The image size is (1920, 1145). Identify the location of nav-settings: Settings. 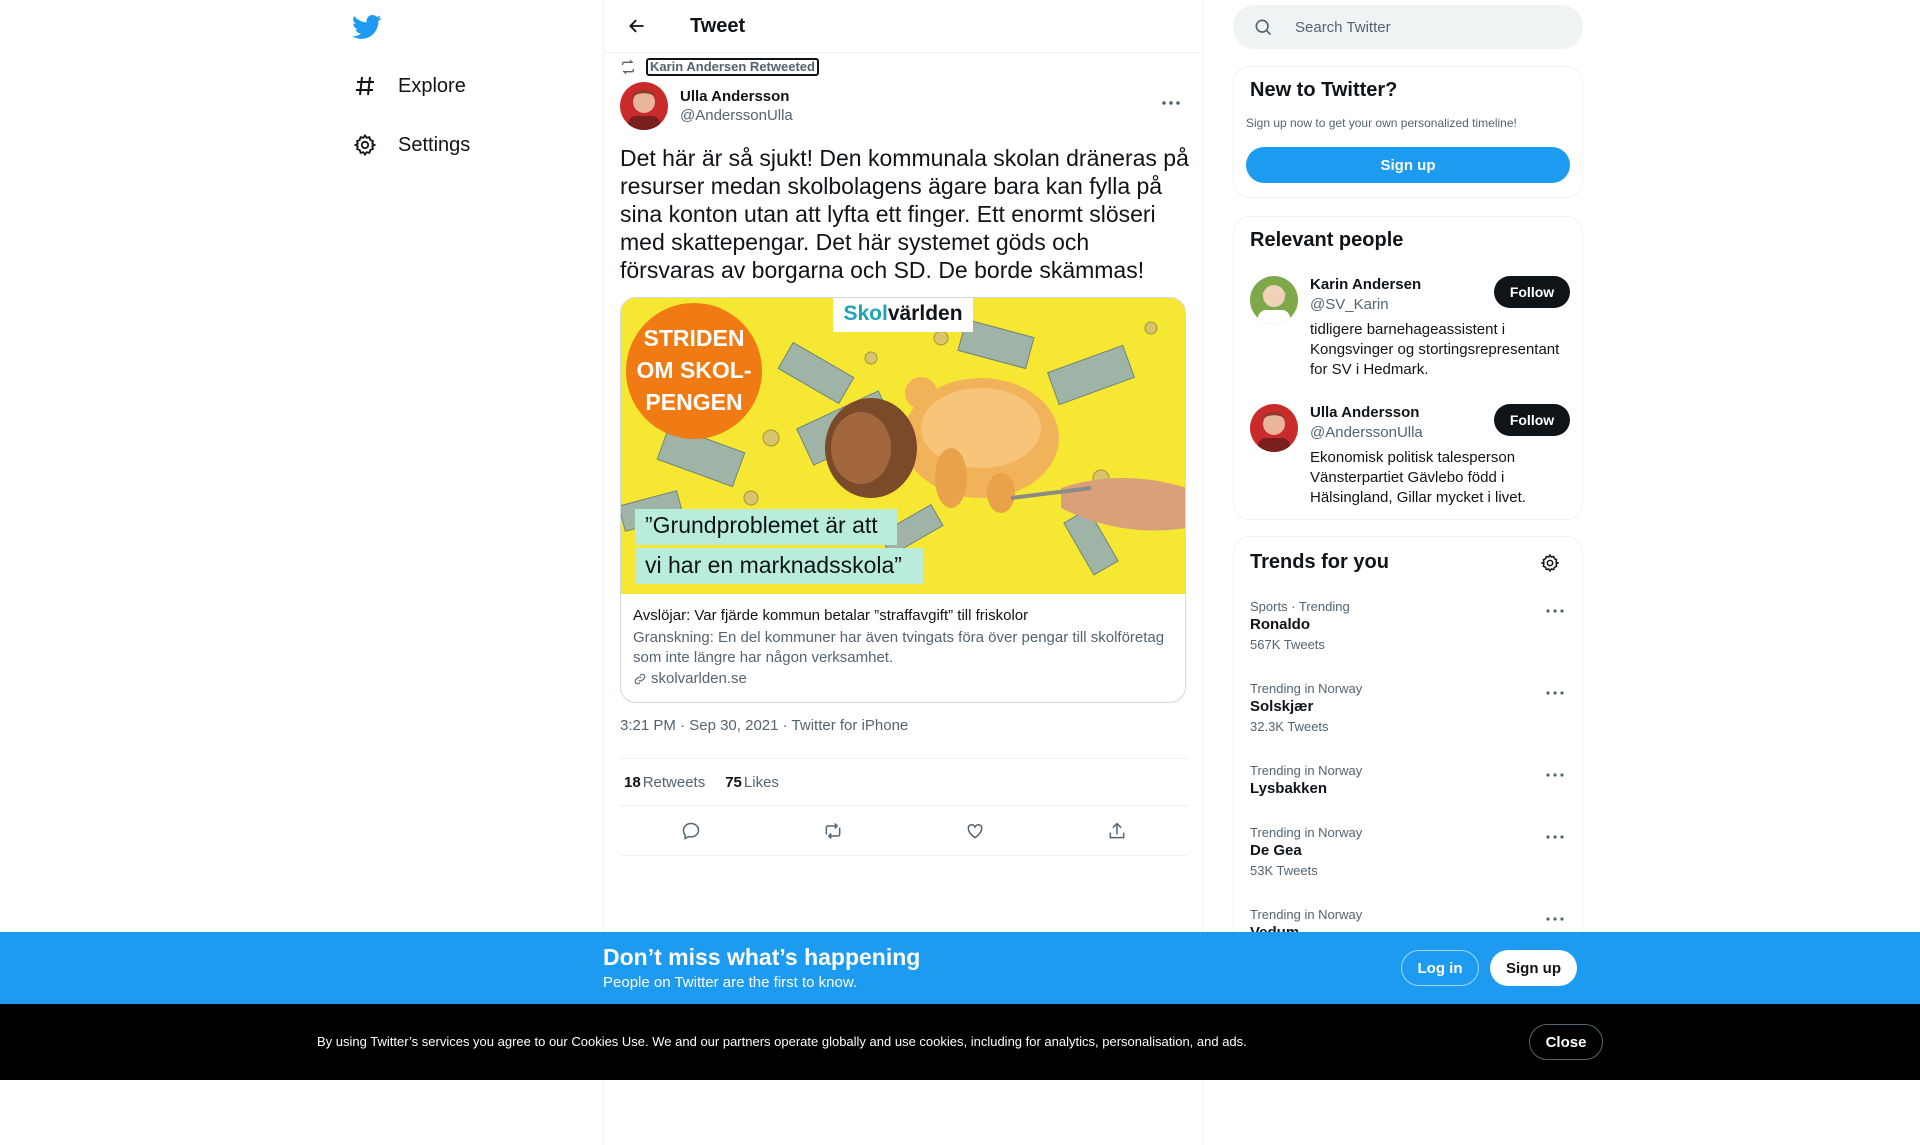
(411, 145).